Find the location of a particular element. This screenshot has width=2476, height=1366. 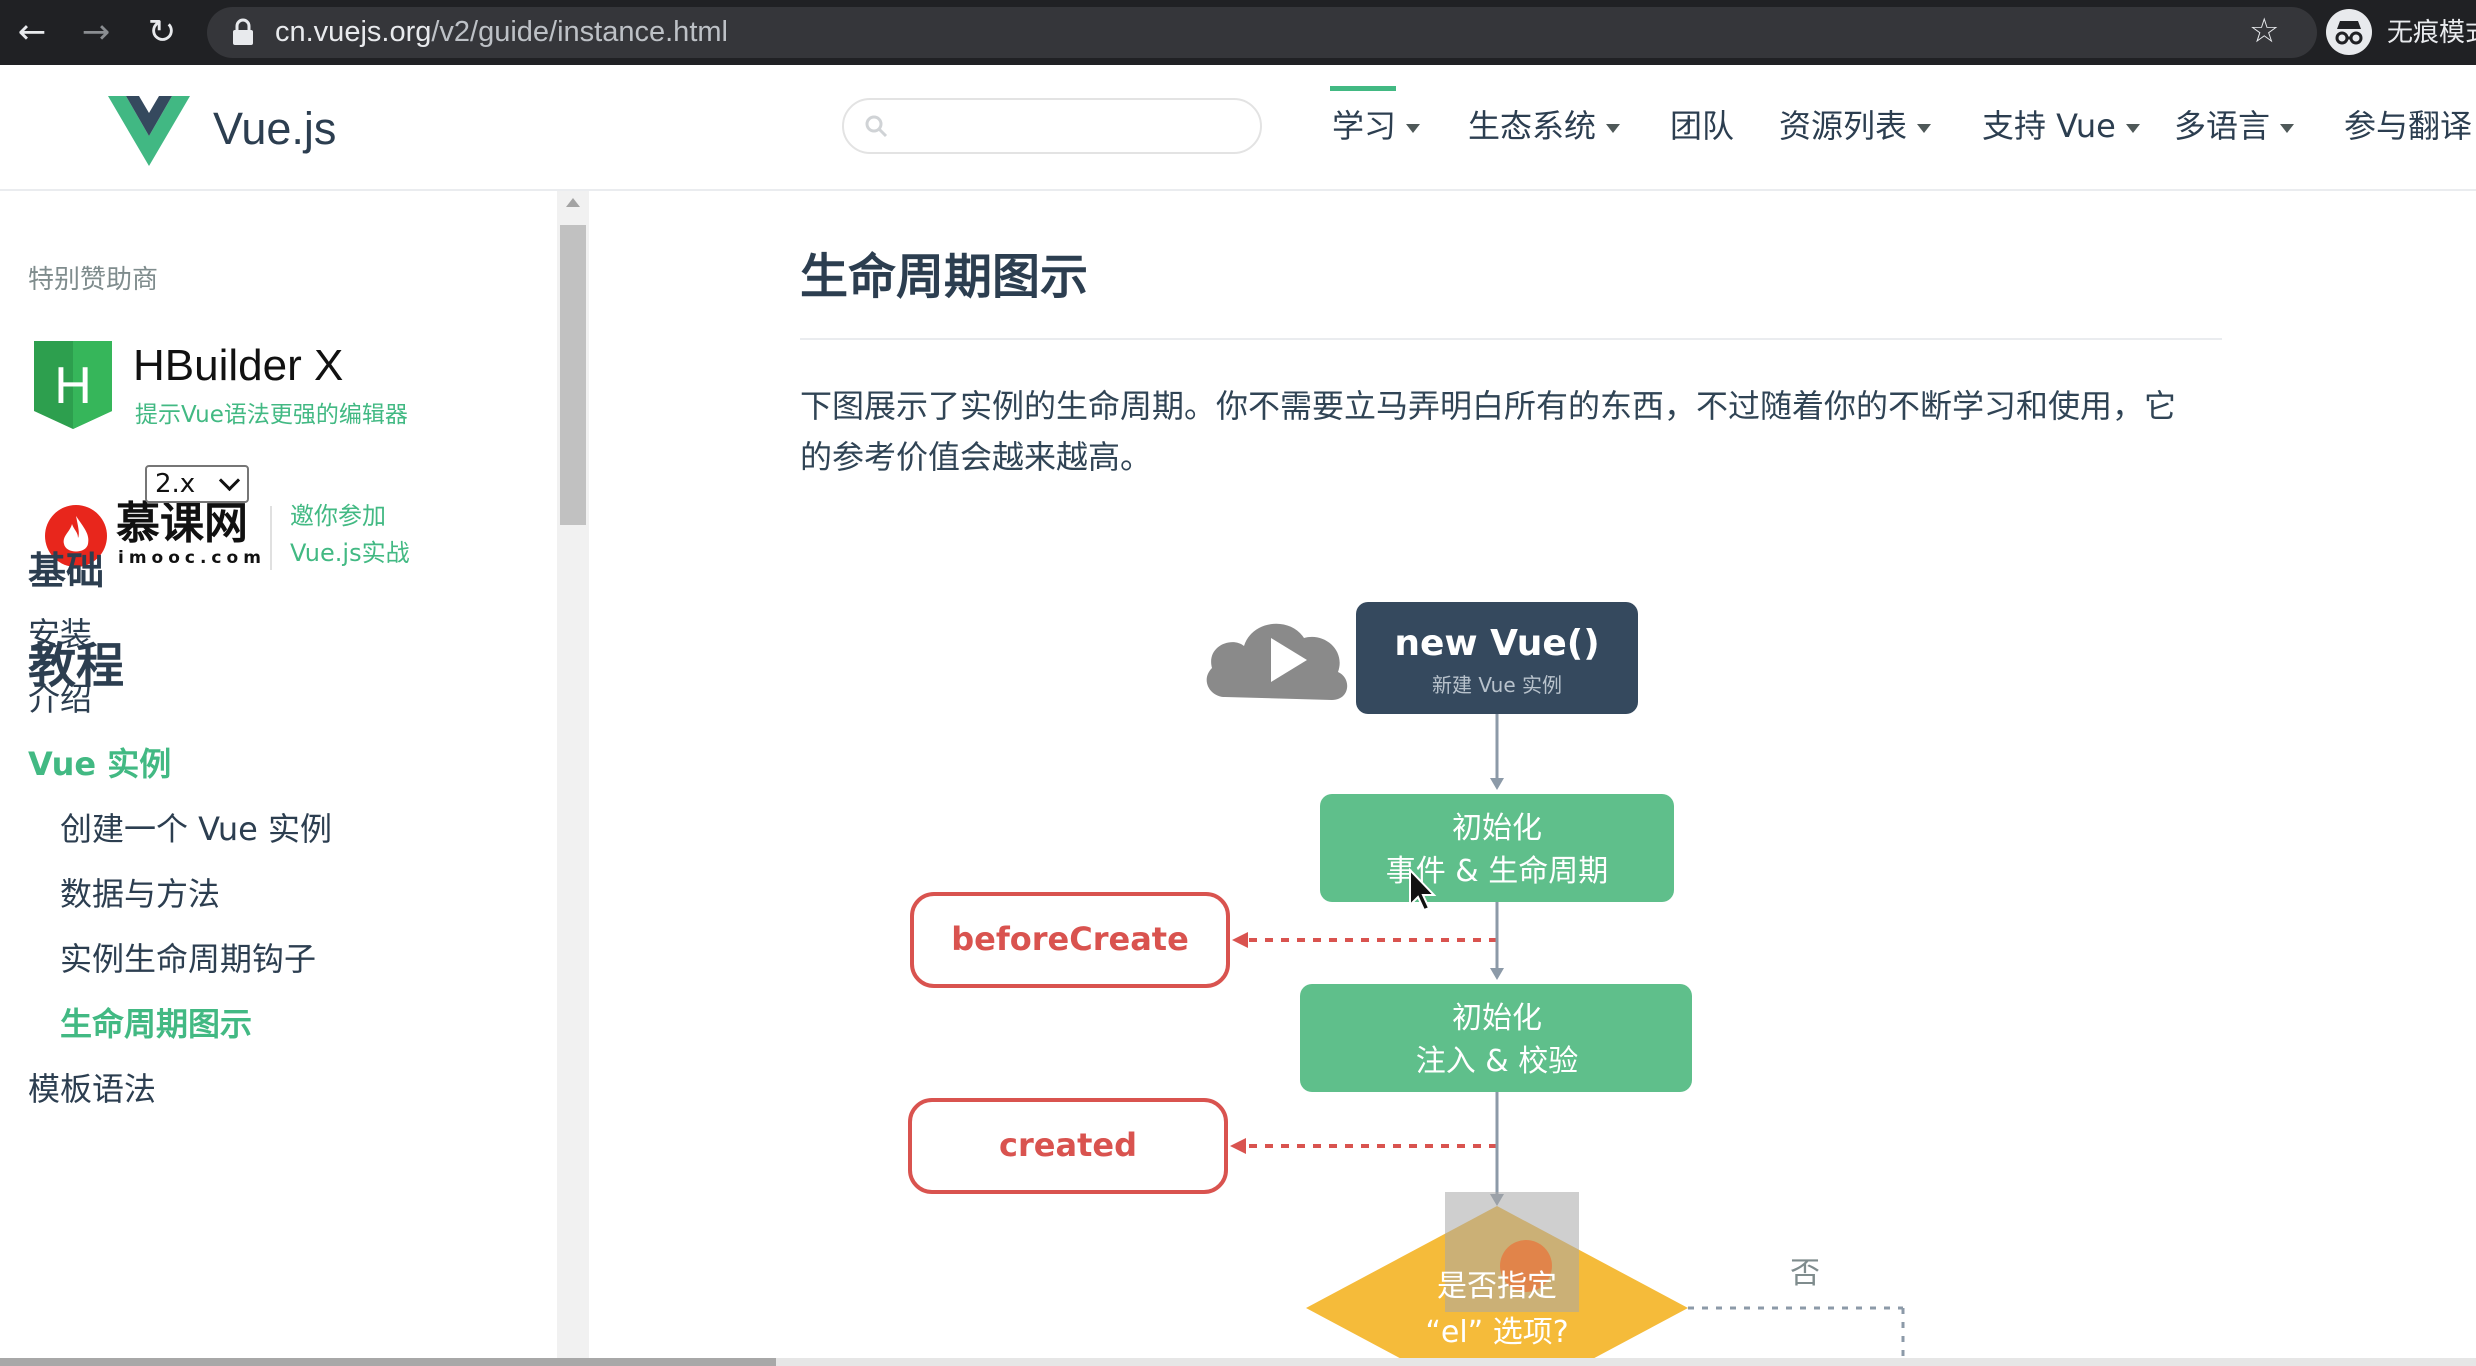

hbuilder-desc: 提示Vue语法更强的编辑器 is located at coordinates (271, 415).